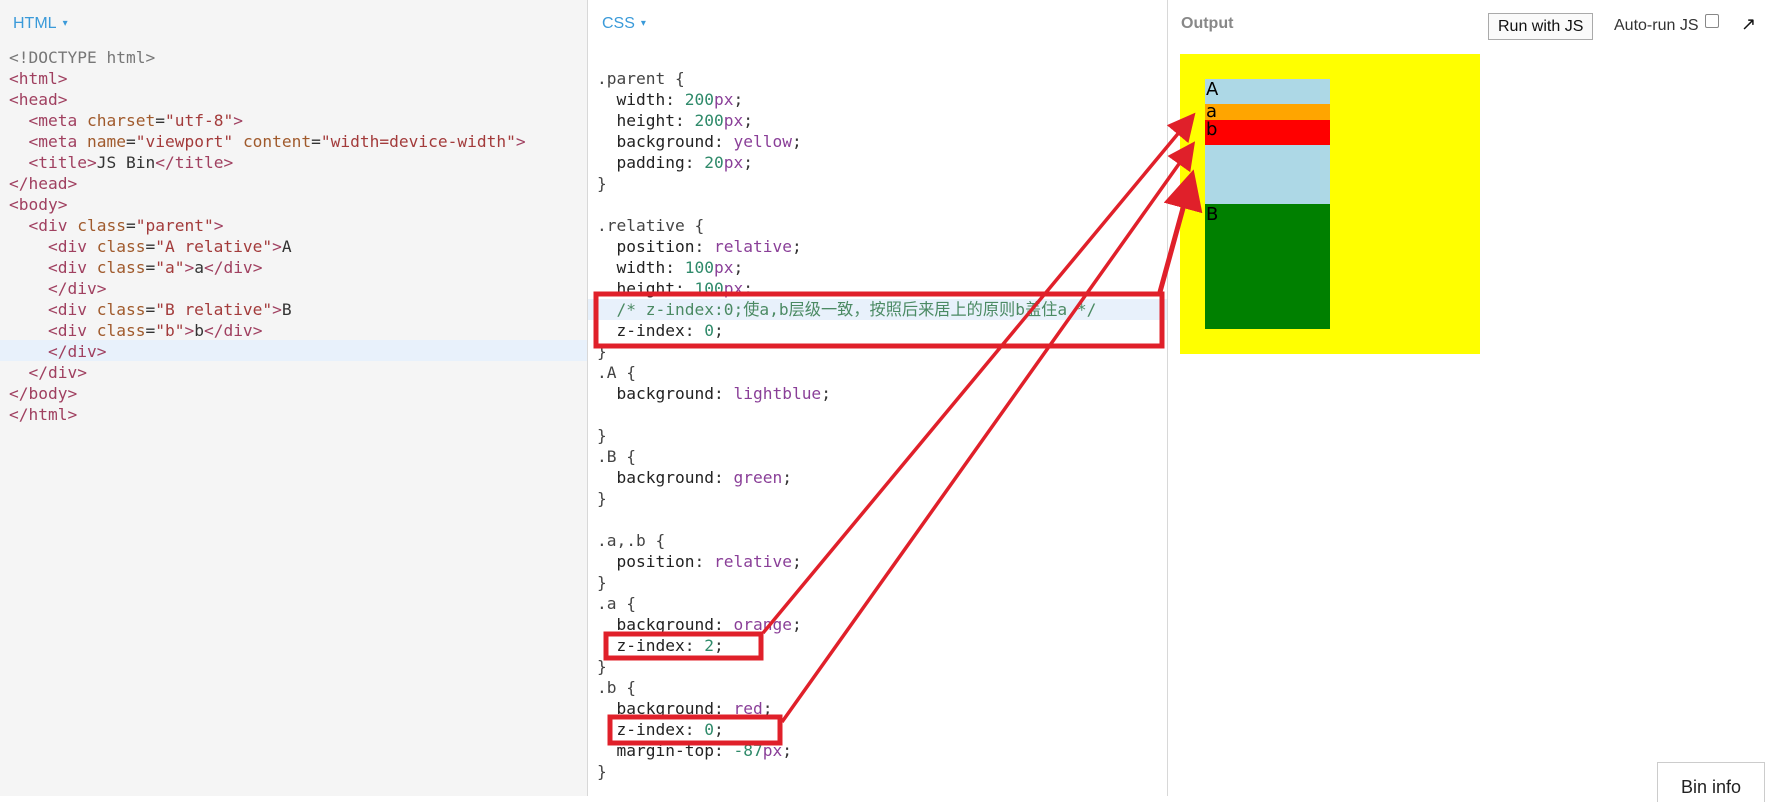 The height and width of the screenshot is (811, 1765). Describe the element at coordinates (1180, 231) in the screenshot. I see `annotation-arrow` at that location.